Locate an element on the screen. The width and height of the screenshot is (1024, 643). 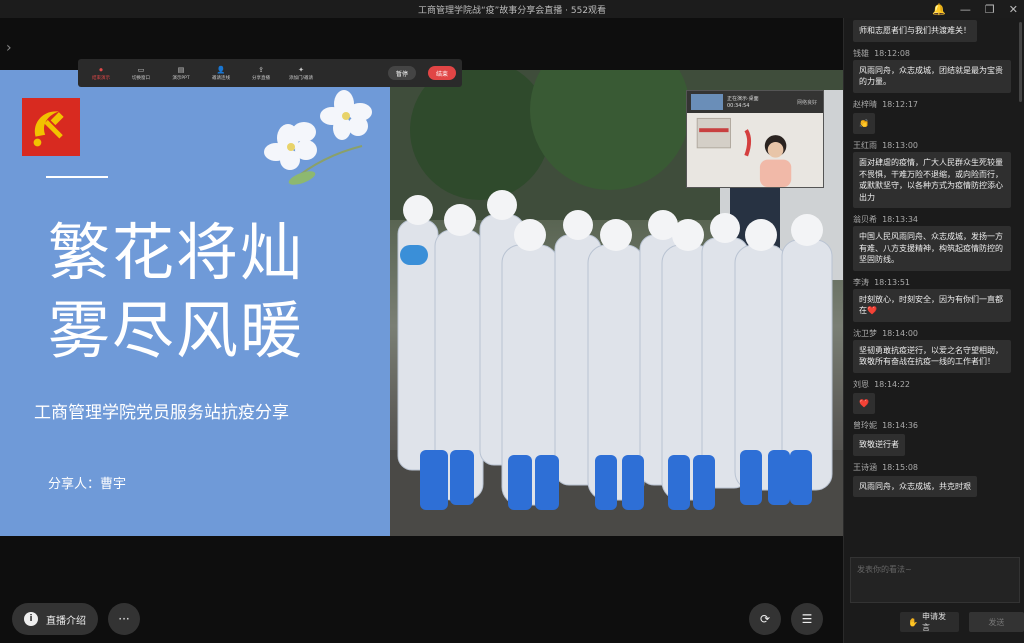
chat-time: 18:14:00 is located at coordinates (900, 333).